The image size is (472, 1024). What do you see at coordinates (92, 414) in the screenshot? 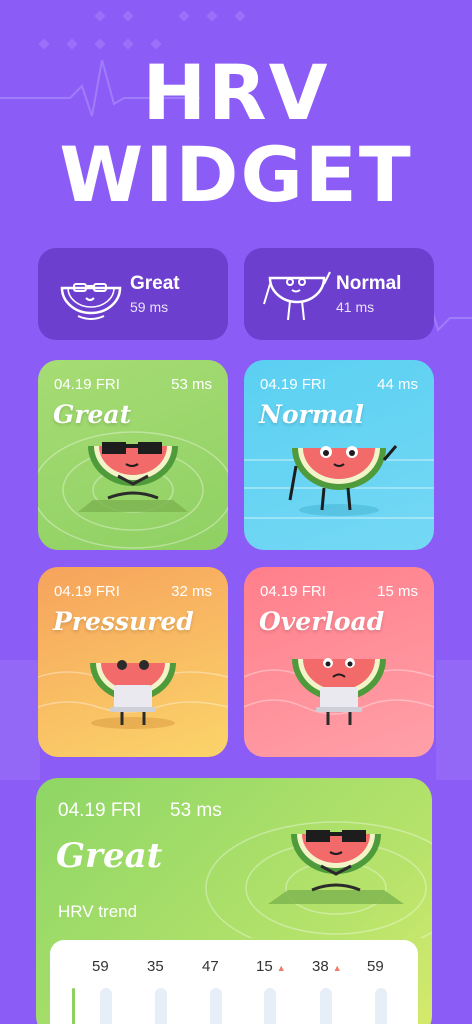
I see `tile-status: Great` at bounding box center [92, 414].